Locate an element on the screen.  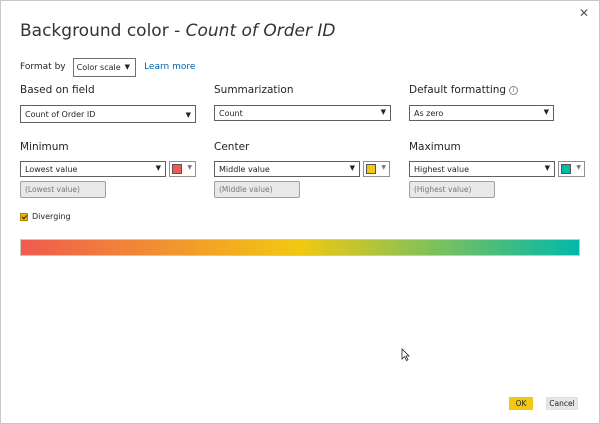
diverging-checkbox is located at coordinates (24, 216).